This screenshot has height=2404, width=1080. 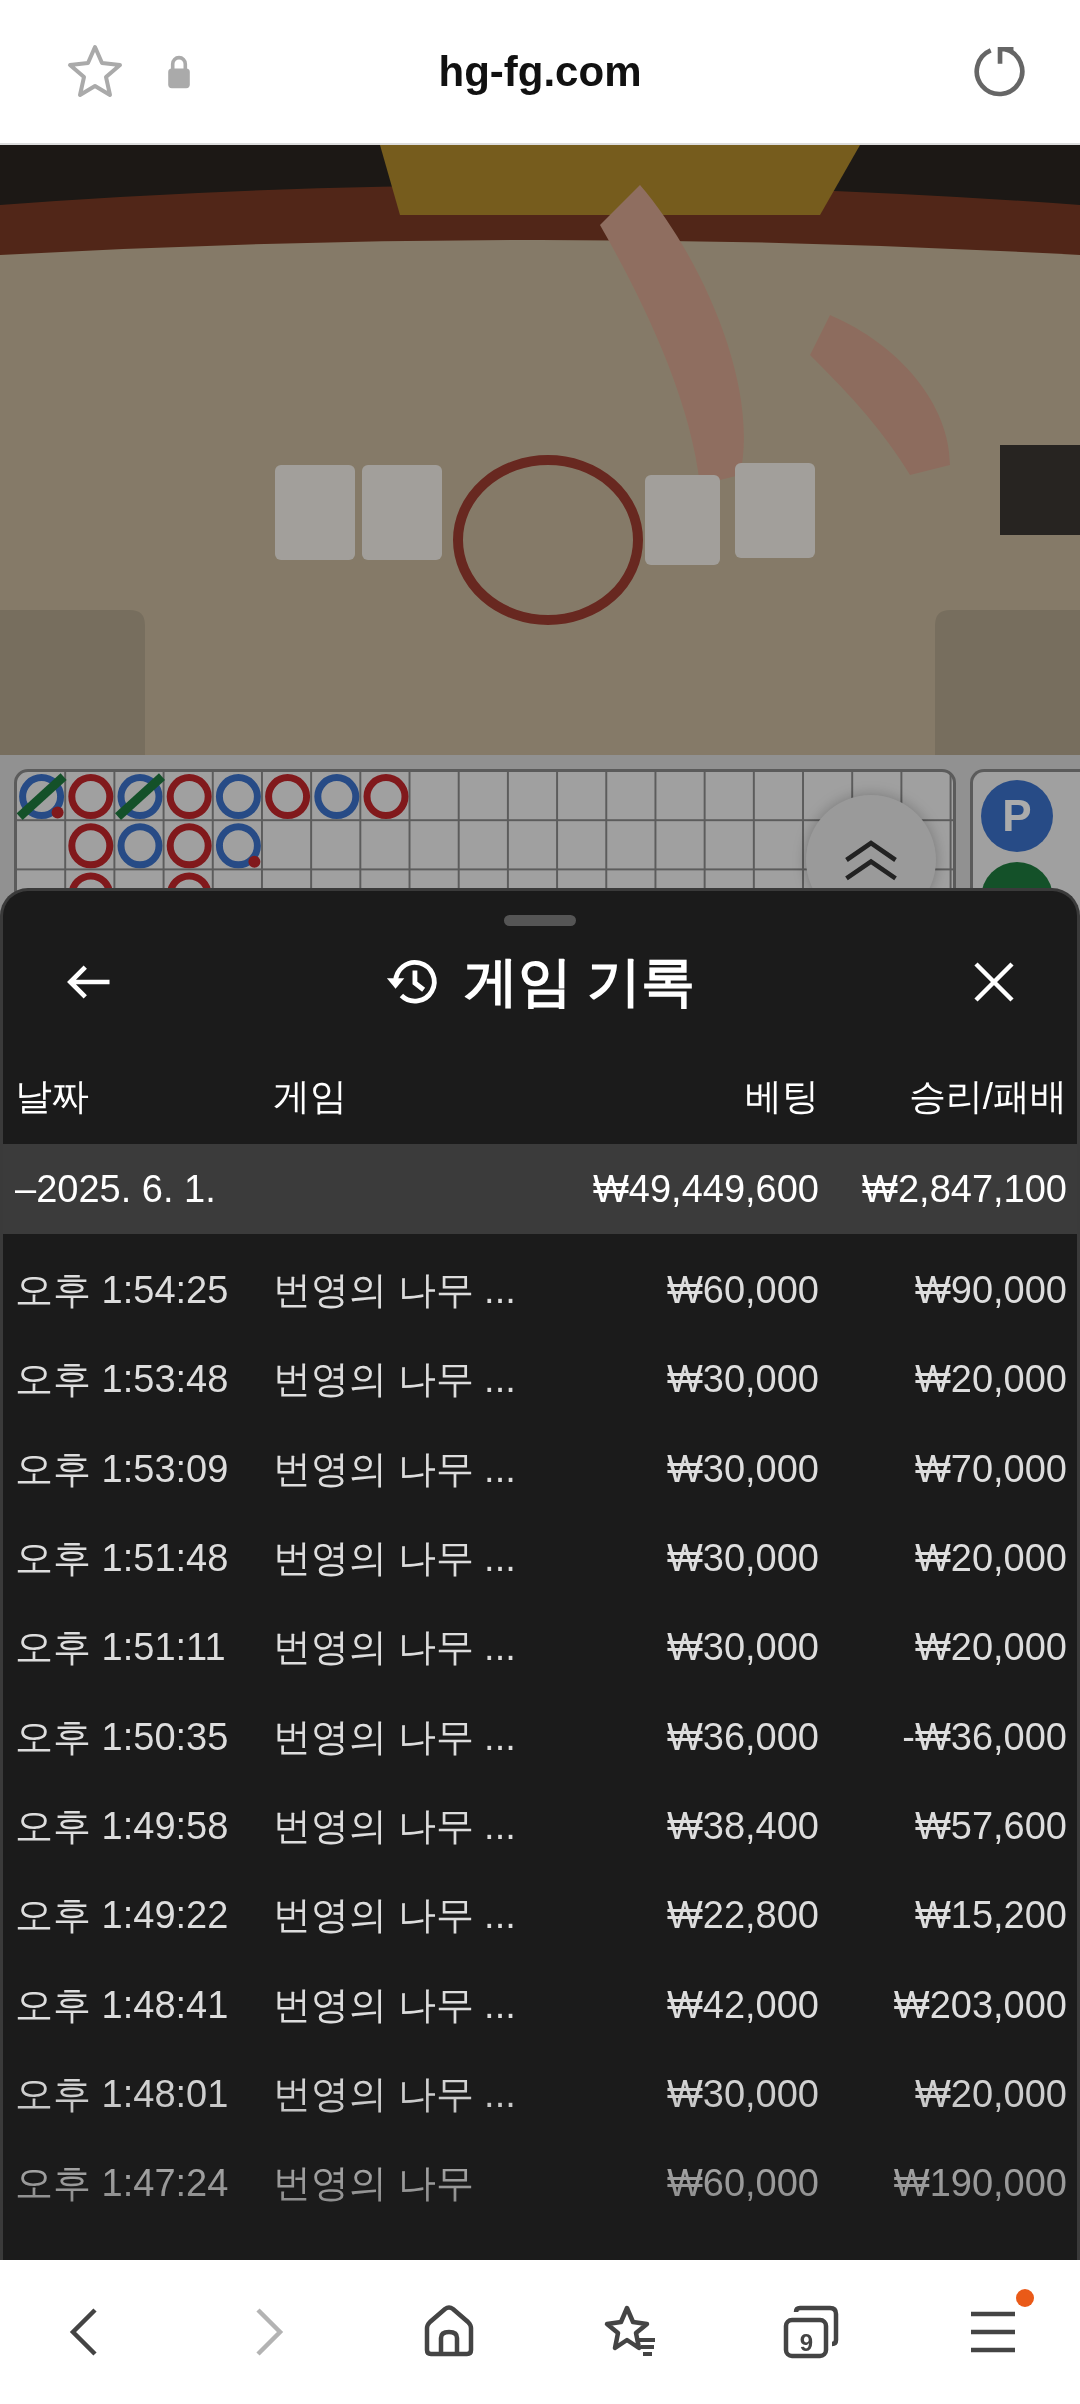 What do you see at coordinates (742, 1737) in the screenshot?
I see `table-cell-text: ₩36,000` at bounding box center [742, 1737].